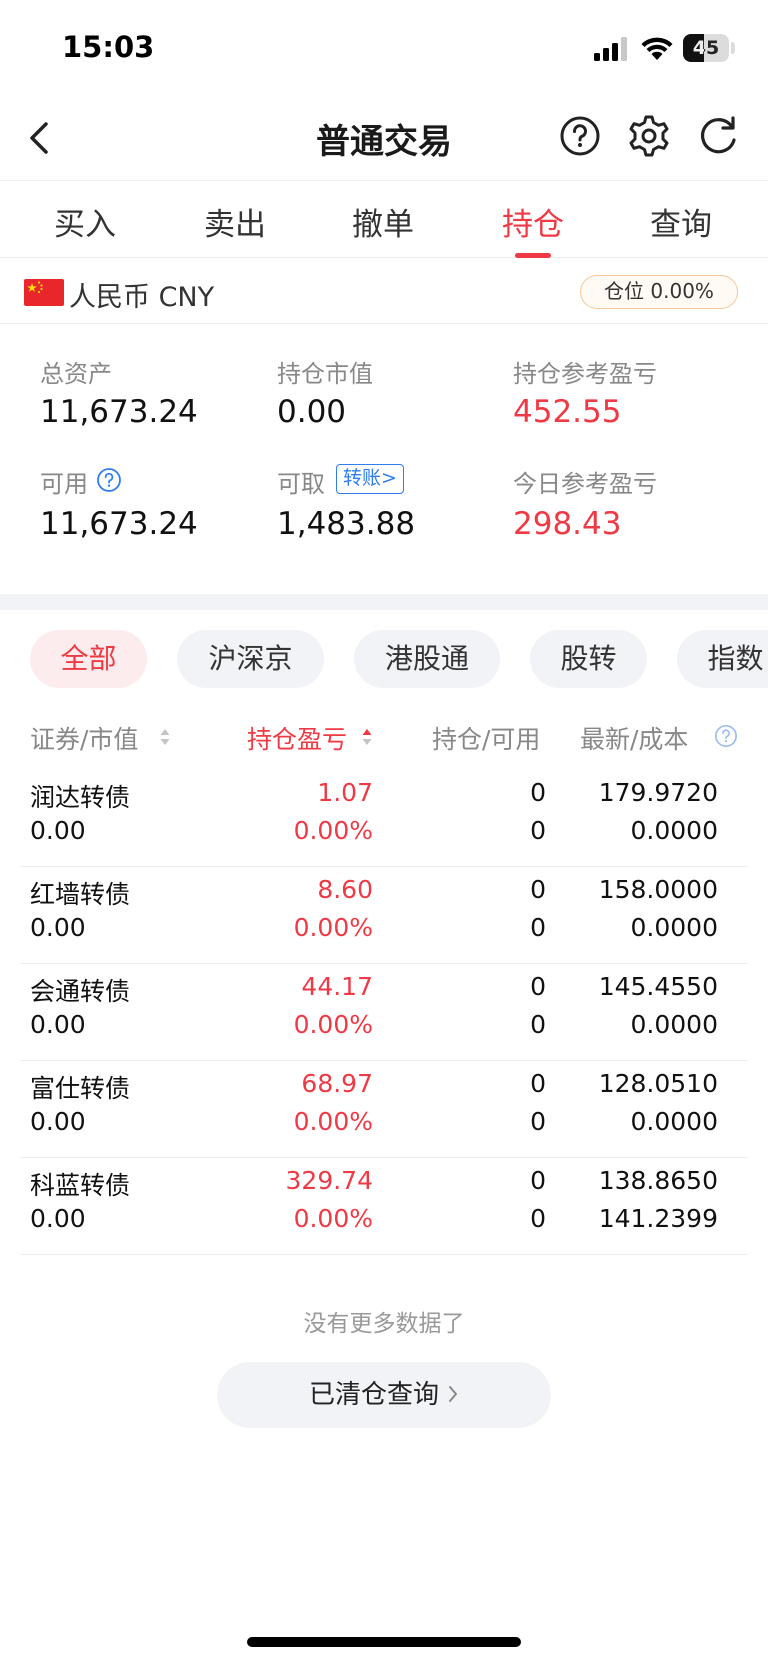 This screenshot has width=768, height=1663. What do you see at coordinates (329, 1180) in the screenshot?
I see `row-pnl: 329.74` at bounding box center [329, 1180].